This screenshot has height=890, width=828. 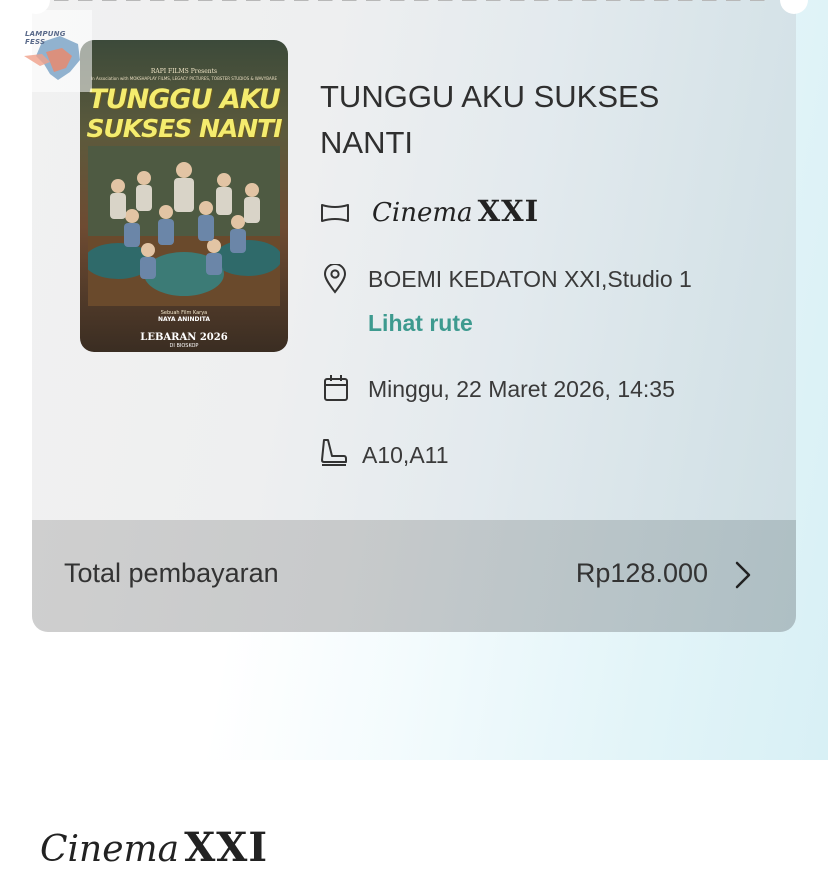 I want to click on calendar-icon, so click(x=336, y=390).